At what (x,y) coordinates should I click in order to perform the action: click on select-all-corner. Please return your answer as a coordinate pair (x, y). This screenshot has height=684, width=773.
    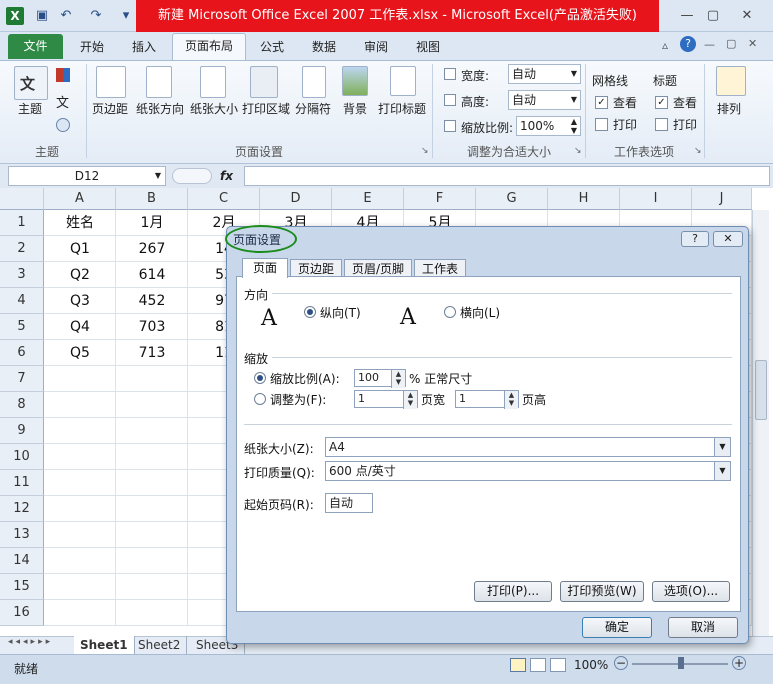
    Looking at the image, I should click on (22, 199).